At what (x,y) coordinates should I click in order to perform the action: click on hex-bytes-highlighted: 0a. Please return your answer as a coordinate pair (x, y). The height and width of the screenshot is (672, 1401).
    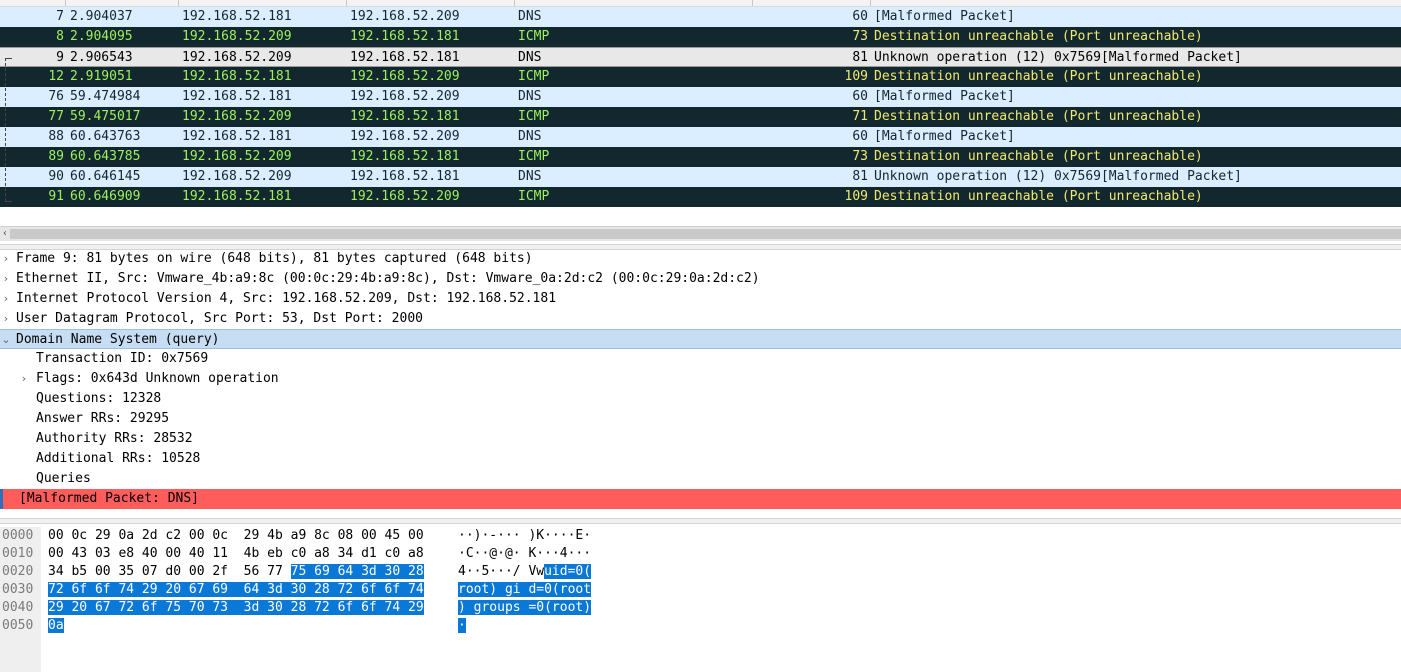
    Looking at the image, I should click on (56, 625).